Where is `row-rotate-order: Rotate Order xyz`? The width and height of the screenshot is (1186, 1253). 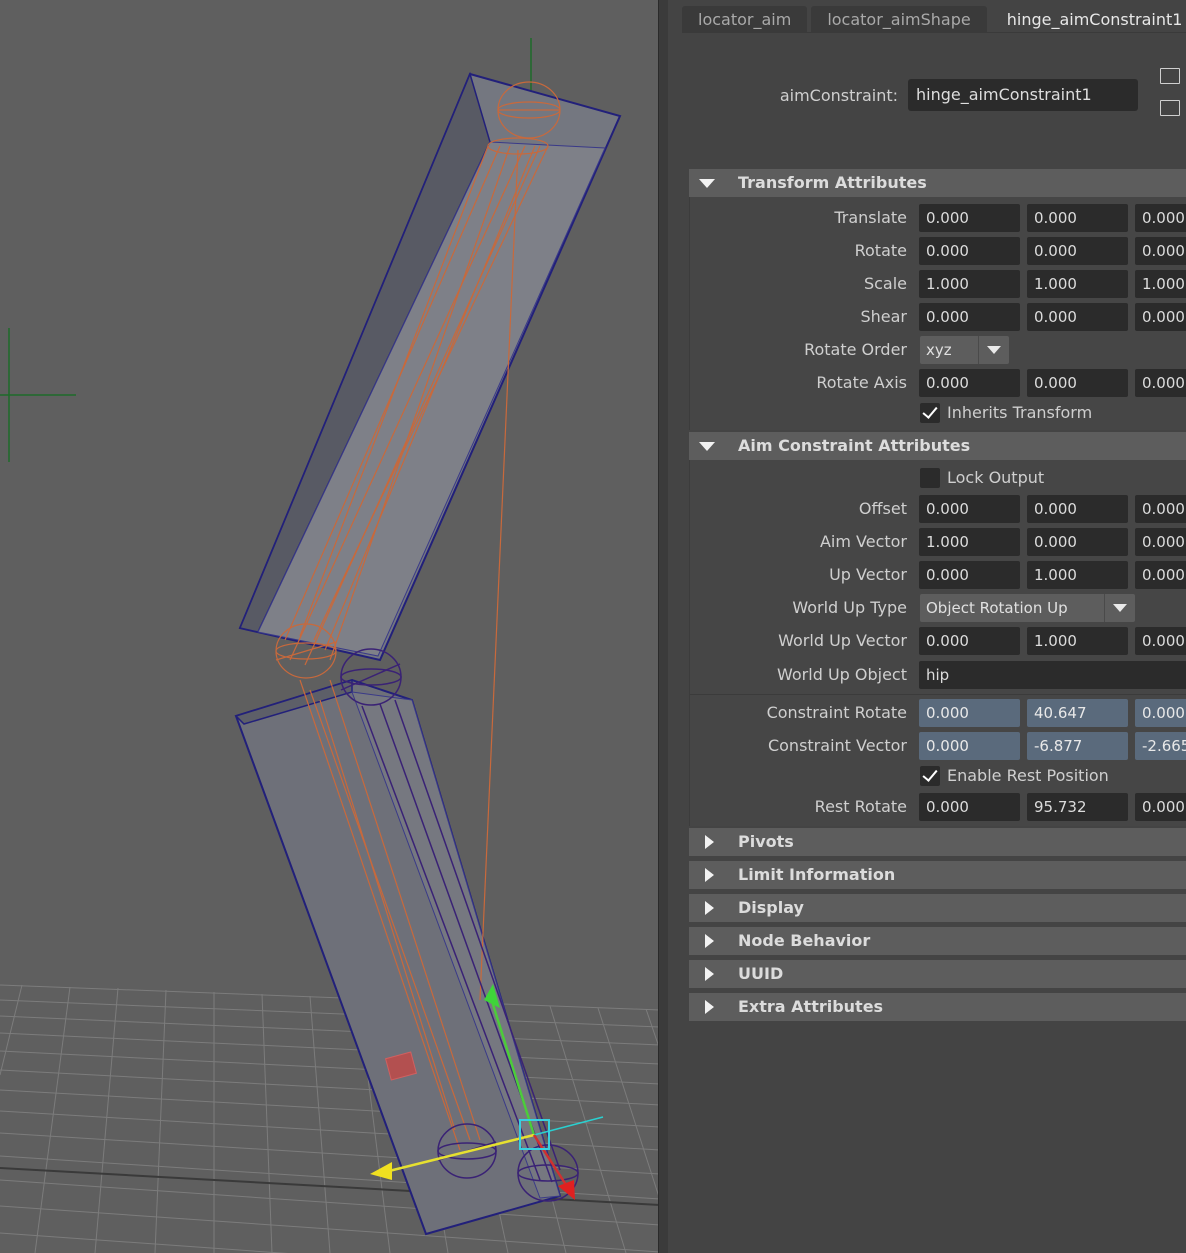 row-rotate-order: Rotate Order xyz is located at coordinates (938, 350).